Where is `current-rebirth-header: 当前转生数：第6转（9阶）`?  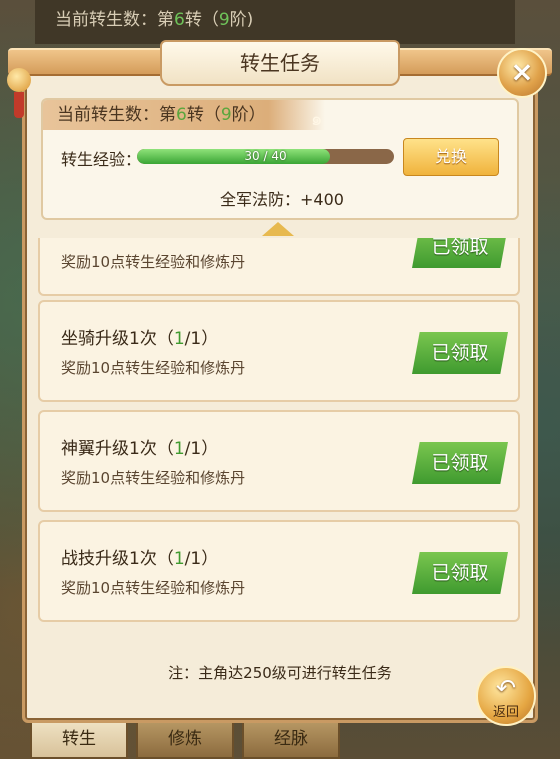
current-rebirth-header: 当前转生数：第6转（9阶） is located at coordinates (184, 115).